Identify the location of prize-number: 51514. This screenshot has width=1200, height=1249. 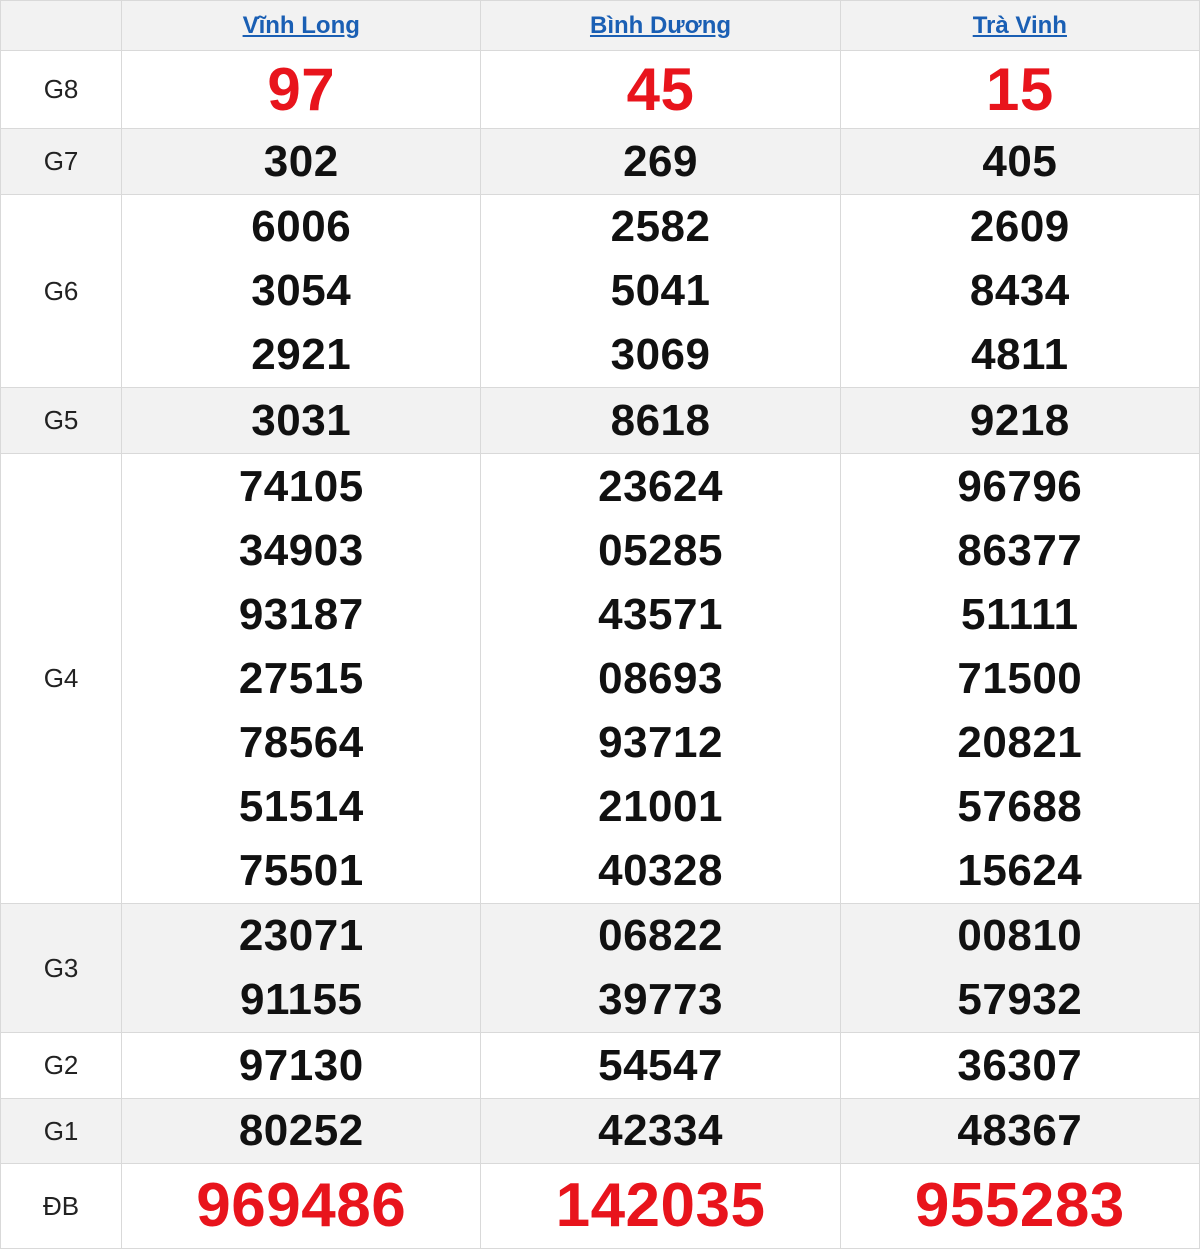
(301, 806).